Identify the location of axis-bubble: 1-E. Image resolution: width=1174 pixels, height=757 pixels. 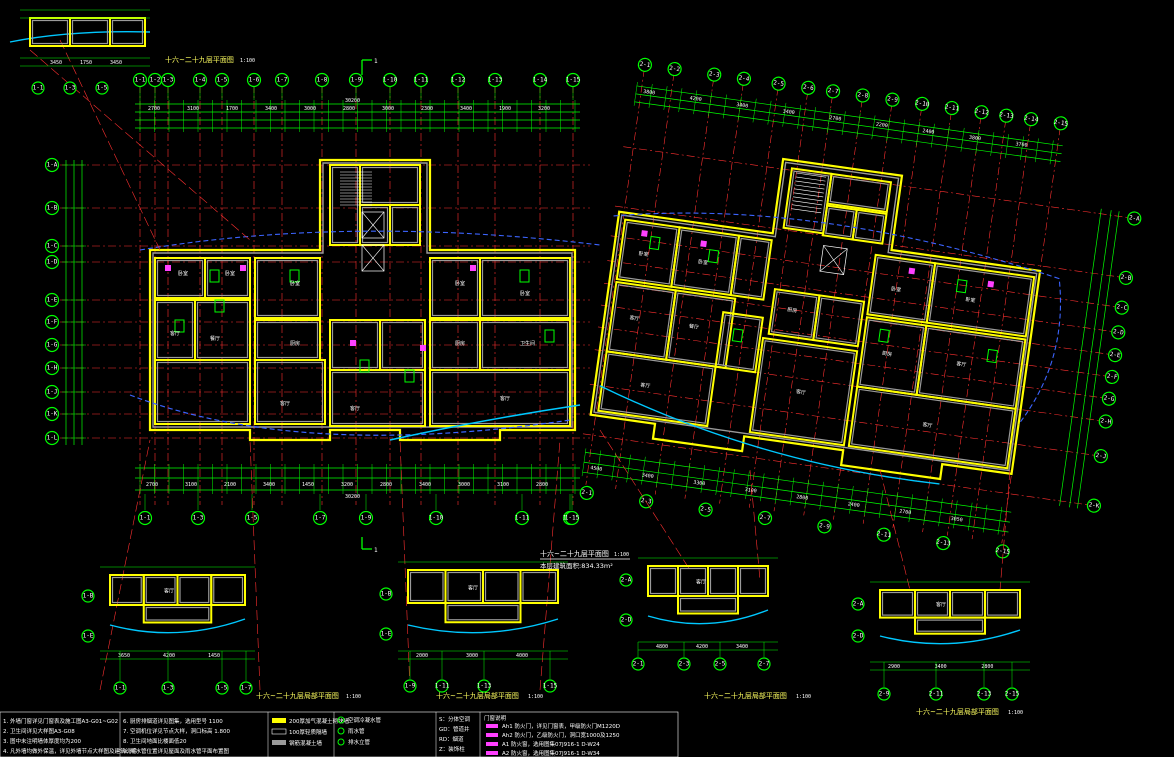
(386, 634).